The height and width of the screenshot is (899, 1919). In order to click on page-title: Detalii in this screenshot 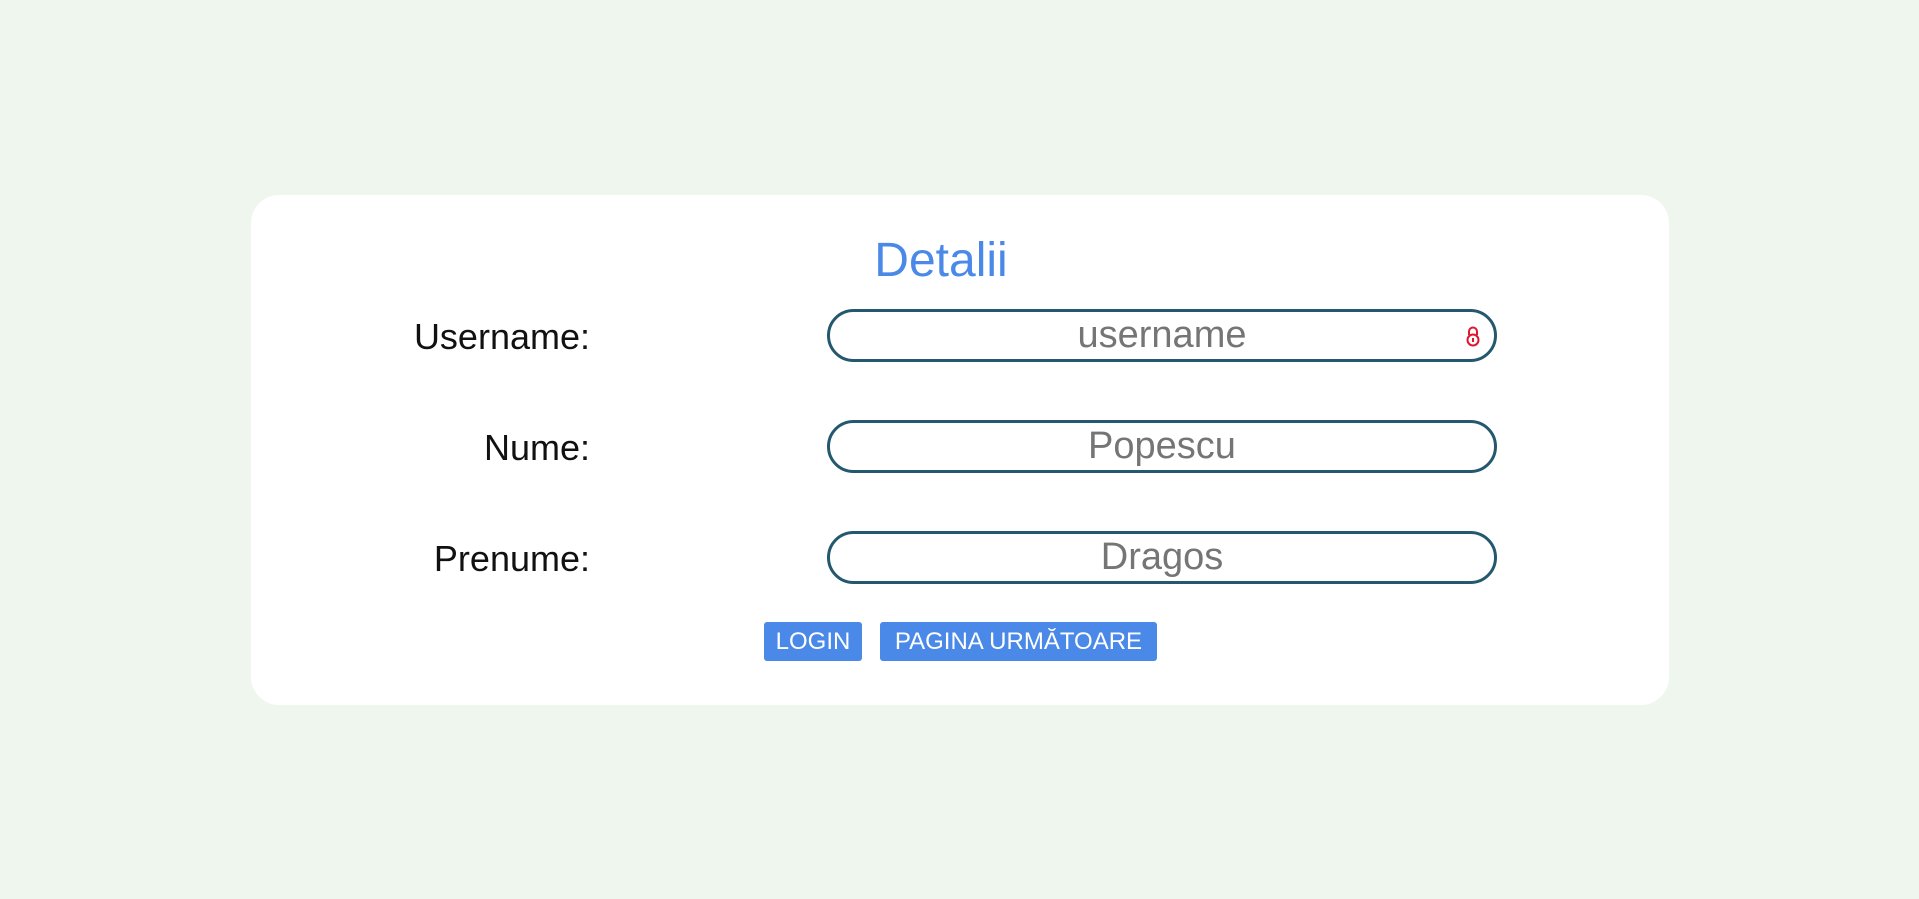, I will do `click(941, 260)`.